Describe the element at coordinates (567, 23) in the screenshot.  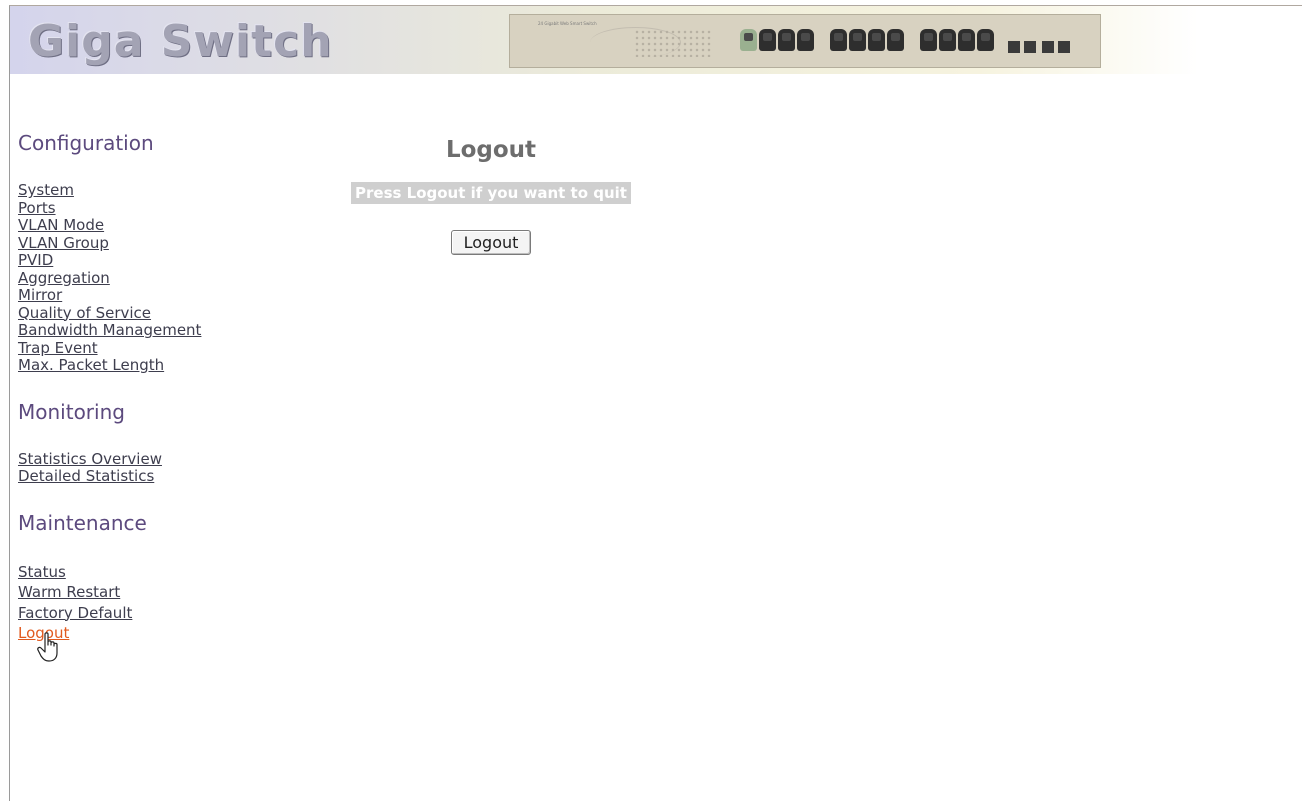
I see `device-label: 24 Gigabit Web Smart Switch` at that location.